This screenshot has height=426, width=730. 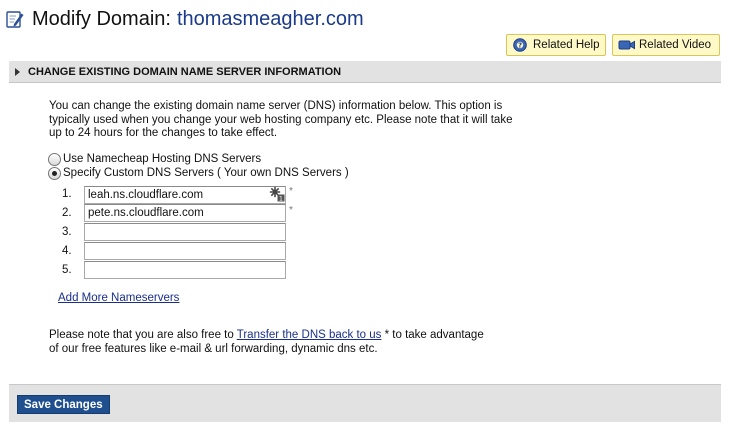 What do you see at coordinates (67, 270) in the screenshot?
I see `nameserver-number: 5.` at bounding box center [67, 270].